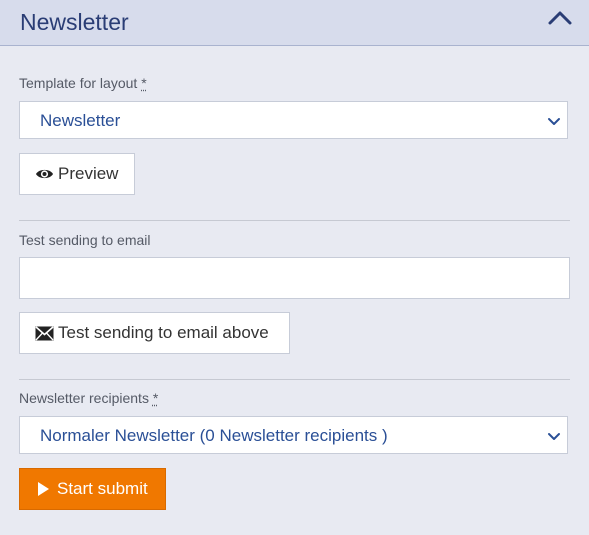  What do you see at coordinates (43, 489) in the screenshot?
I see `play-icon` at bounding box center [43, 489].